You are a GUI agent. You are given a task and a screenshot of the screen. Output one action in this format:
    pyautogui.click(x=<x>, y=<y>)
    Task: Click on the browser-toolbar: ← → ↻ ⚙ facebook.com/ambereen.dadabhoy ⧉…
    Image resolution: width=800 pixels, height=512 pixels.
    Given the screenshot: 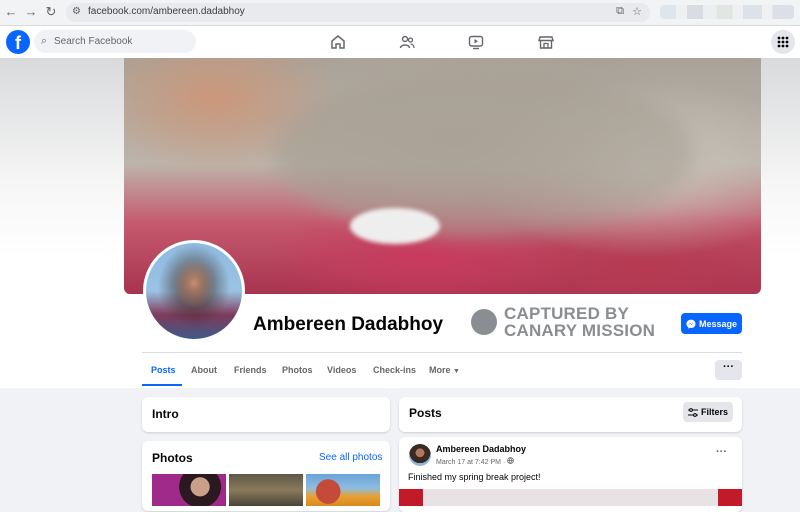 What is the action you would take?
    pyautogui.click(x=400, y=13)
    